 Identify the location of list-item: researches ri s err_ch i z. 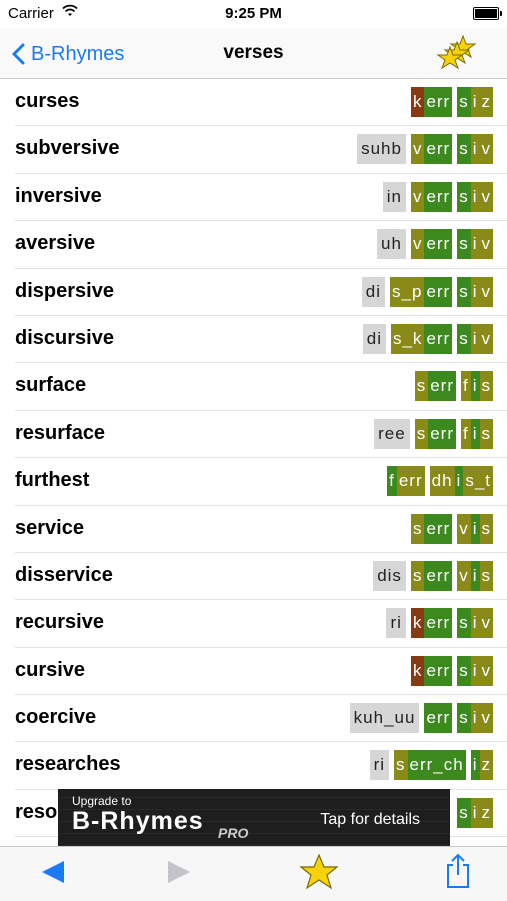
(261, 766).